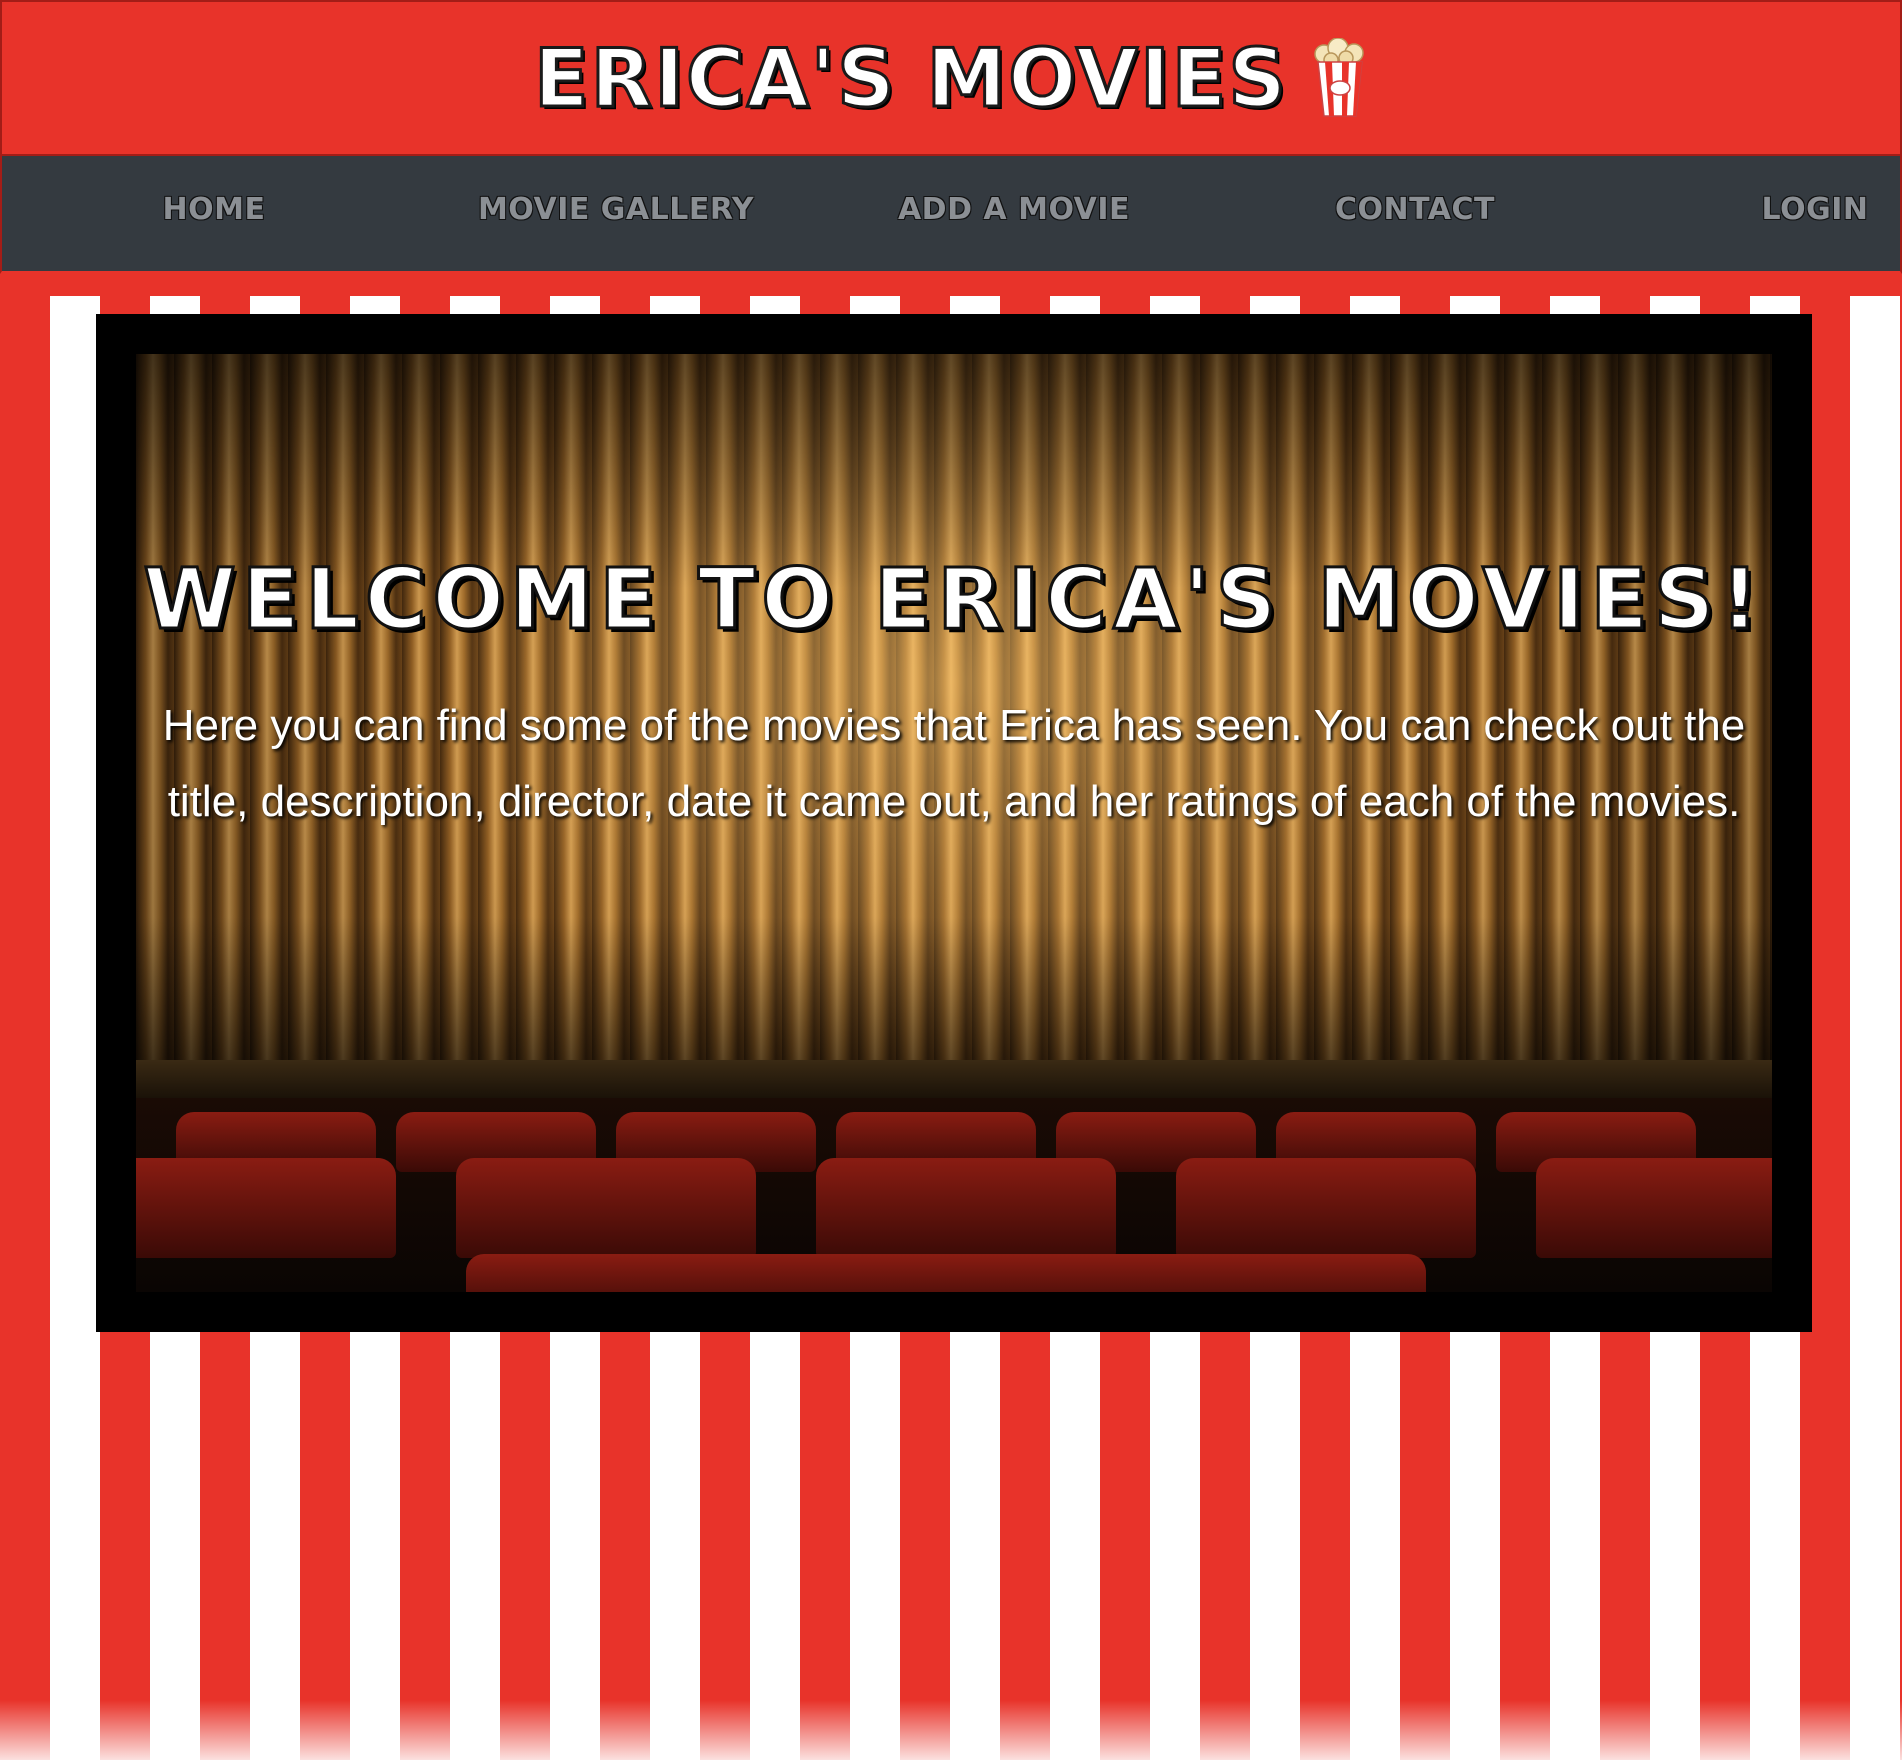 The image size is (1902, 1760). Describe the element at coordinates (954, 1195) in the screenshot. I see `theater-seats` at that location.